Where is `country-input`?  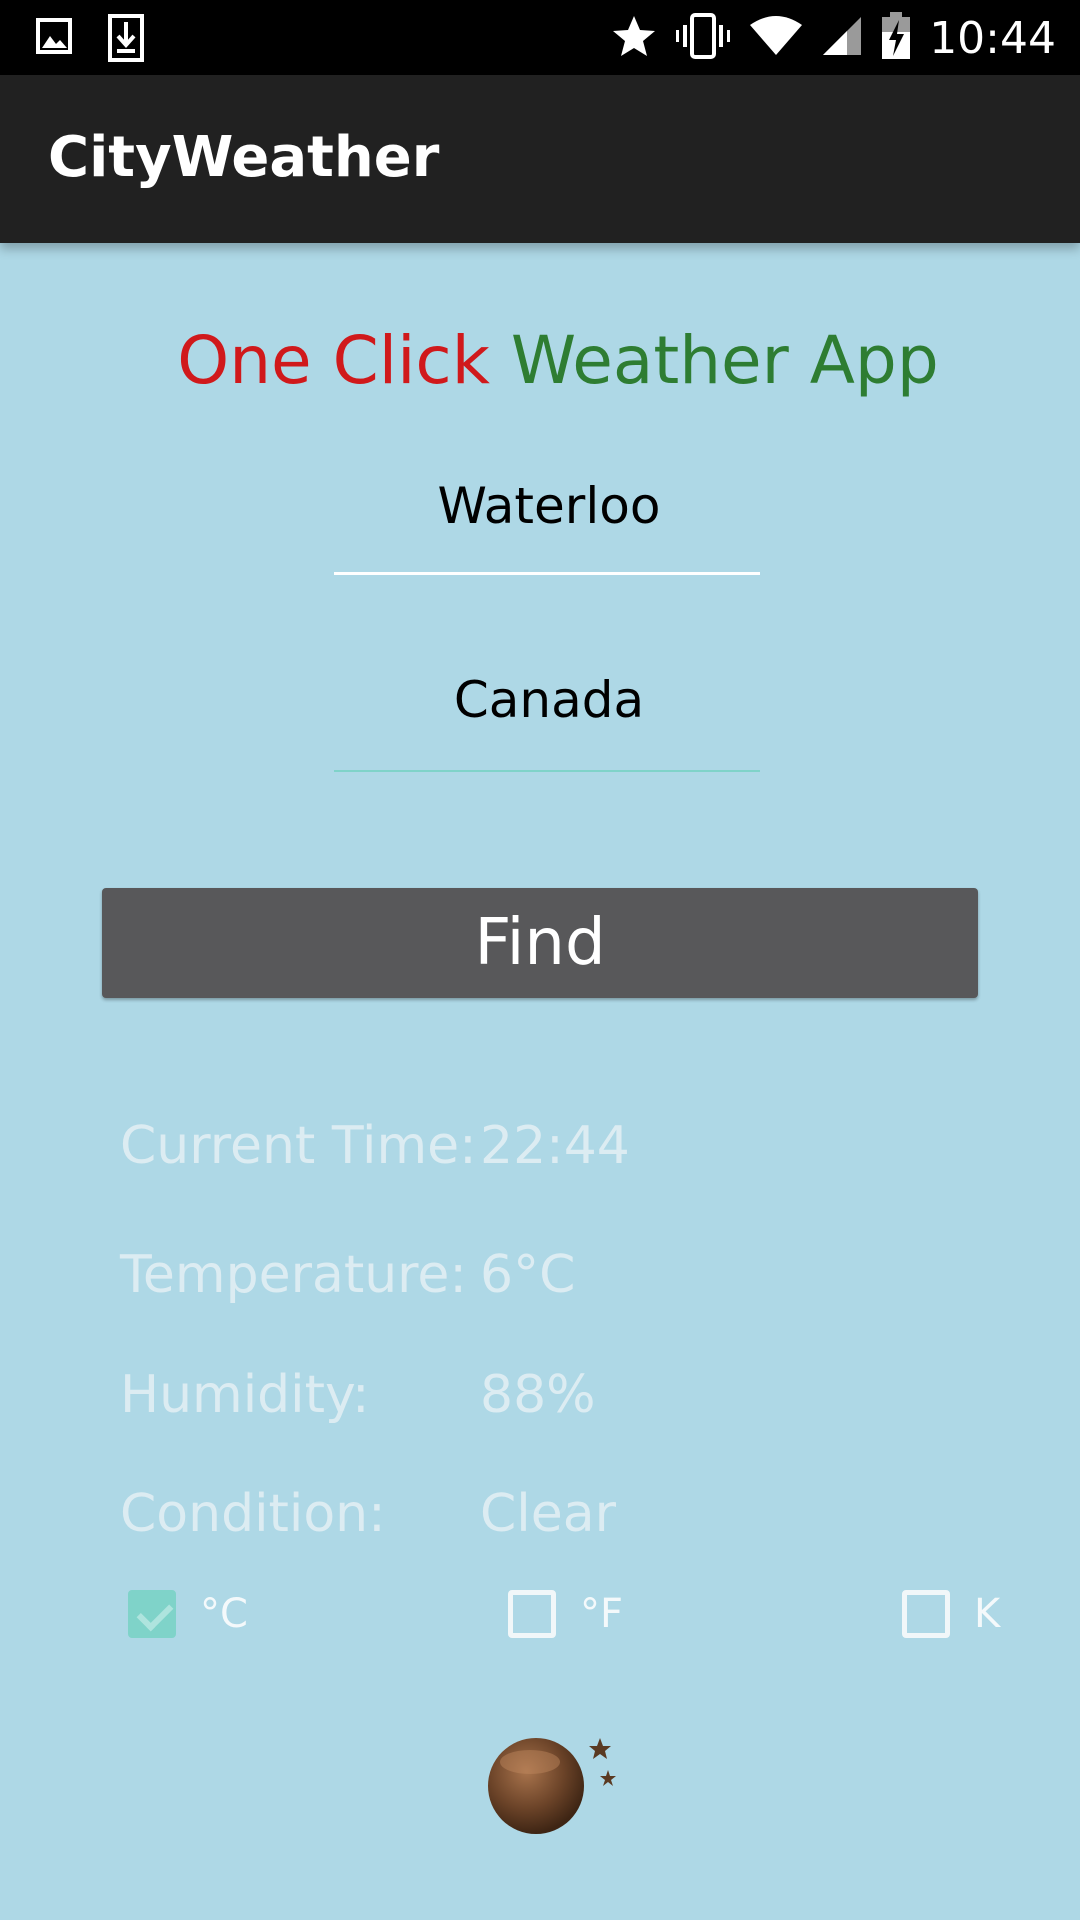 country-input is located at coordinates (549, 700).